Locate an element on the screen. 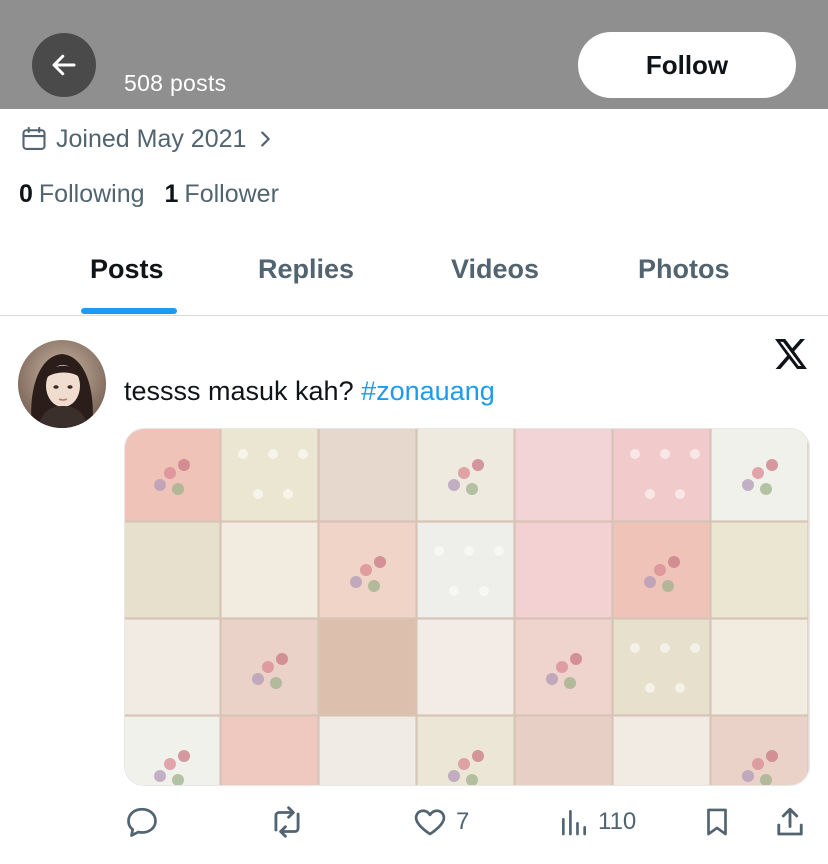  joined-label: Joined May 2021 is located at coordinates (151, 138).